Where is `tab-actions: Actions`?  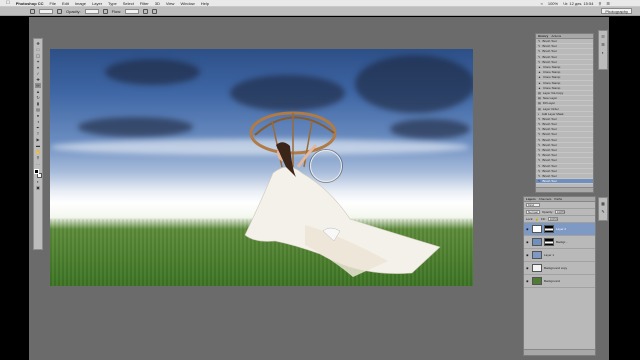 tab-actions: Actions is located at coordinates (556, 36).